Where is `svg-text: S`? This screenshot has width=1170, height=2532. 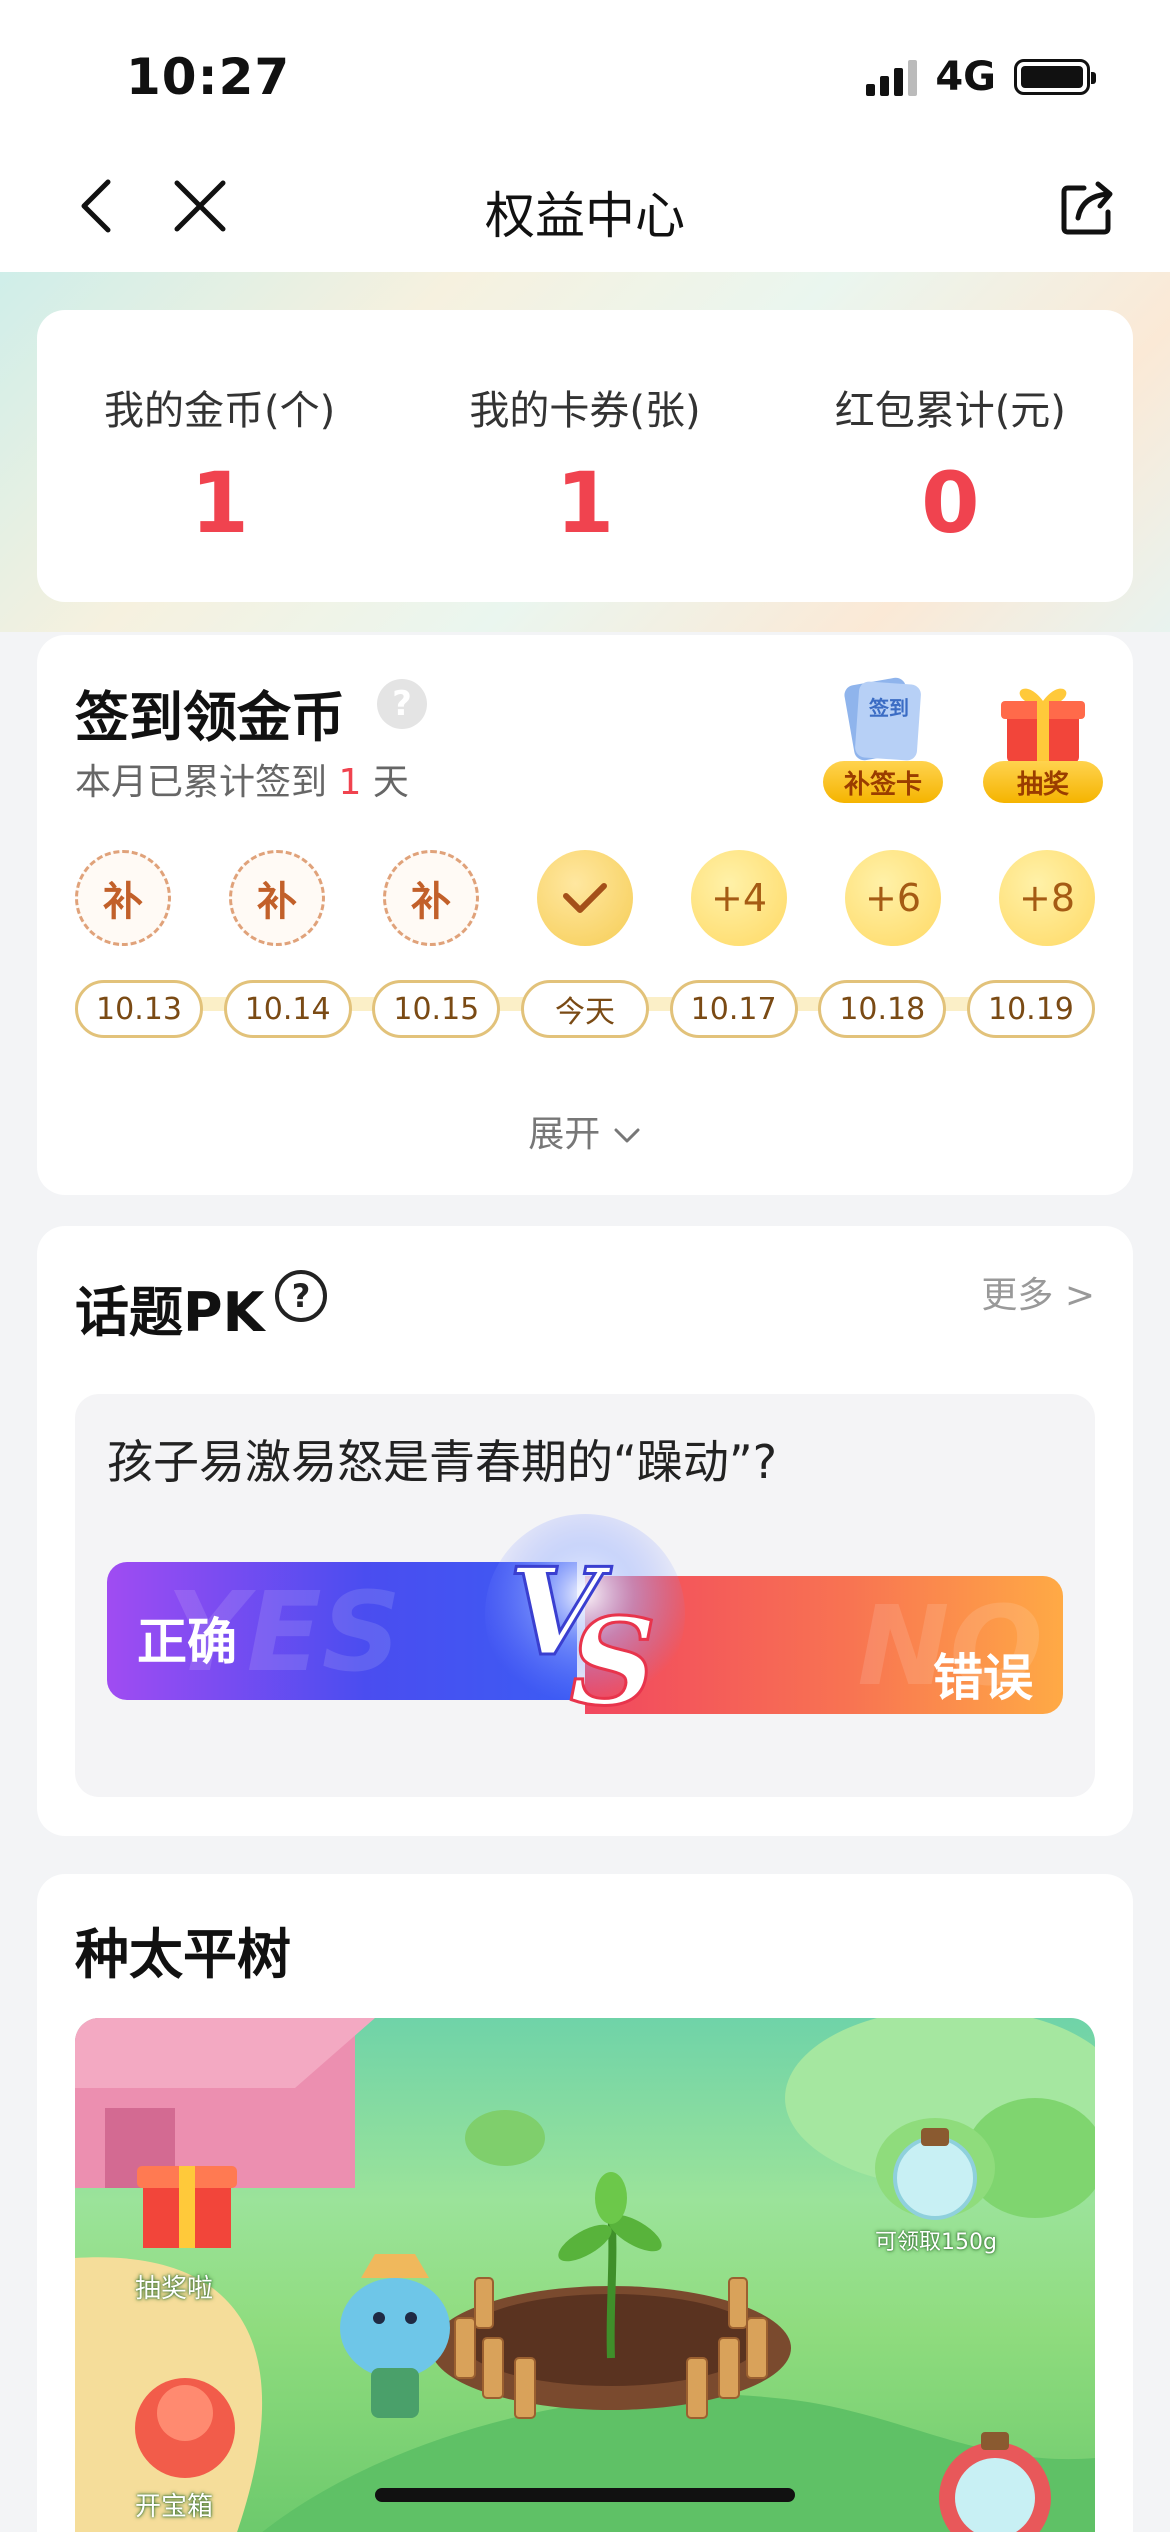 svg-text: S is located at coordinates (613, 1662).